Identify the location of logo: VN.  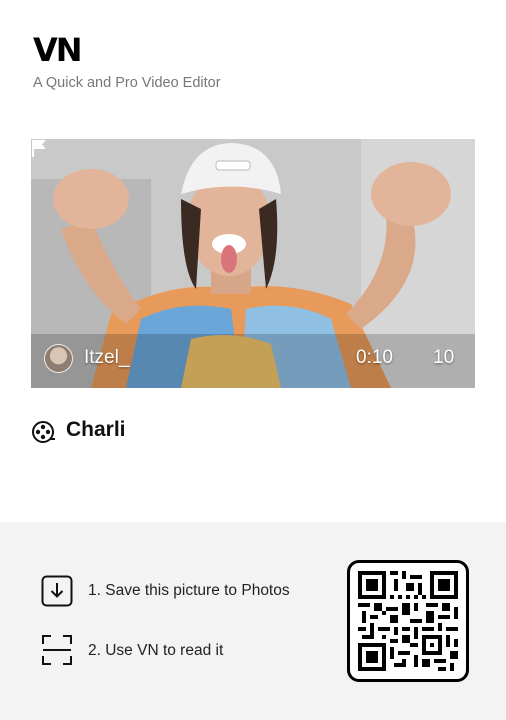
(58, 50).